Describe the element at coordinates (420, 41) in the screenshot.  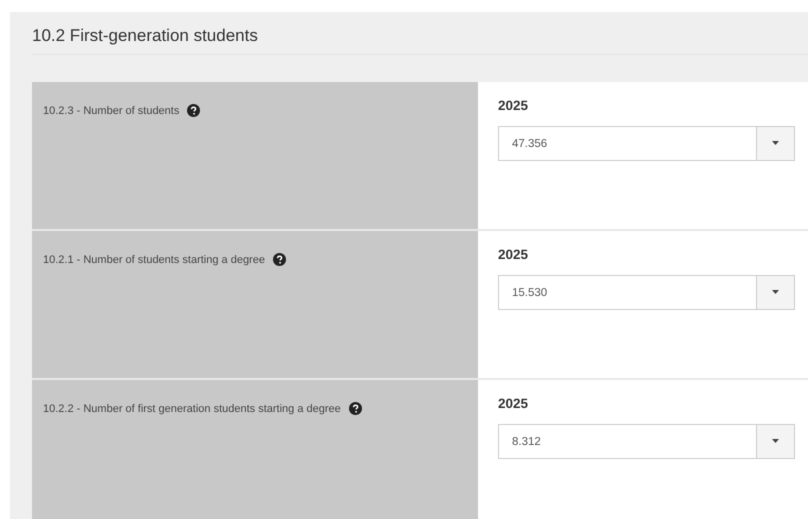
I see `section-title: 10.2 First-generation students` at that location.